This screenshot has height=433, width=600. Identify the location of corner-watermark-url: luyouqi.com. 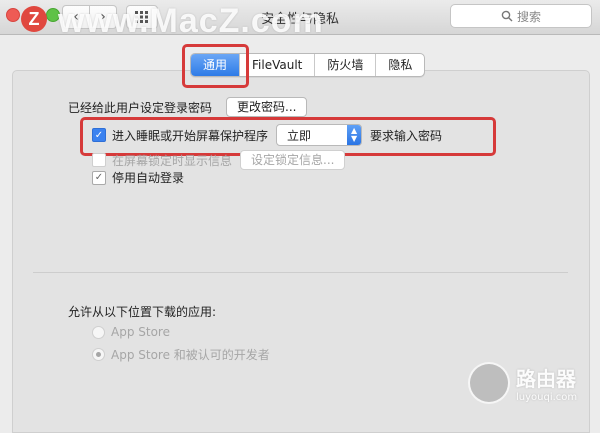
(547, 397).